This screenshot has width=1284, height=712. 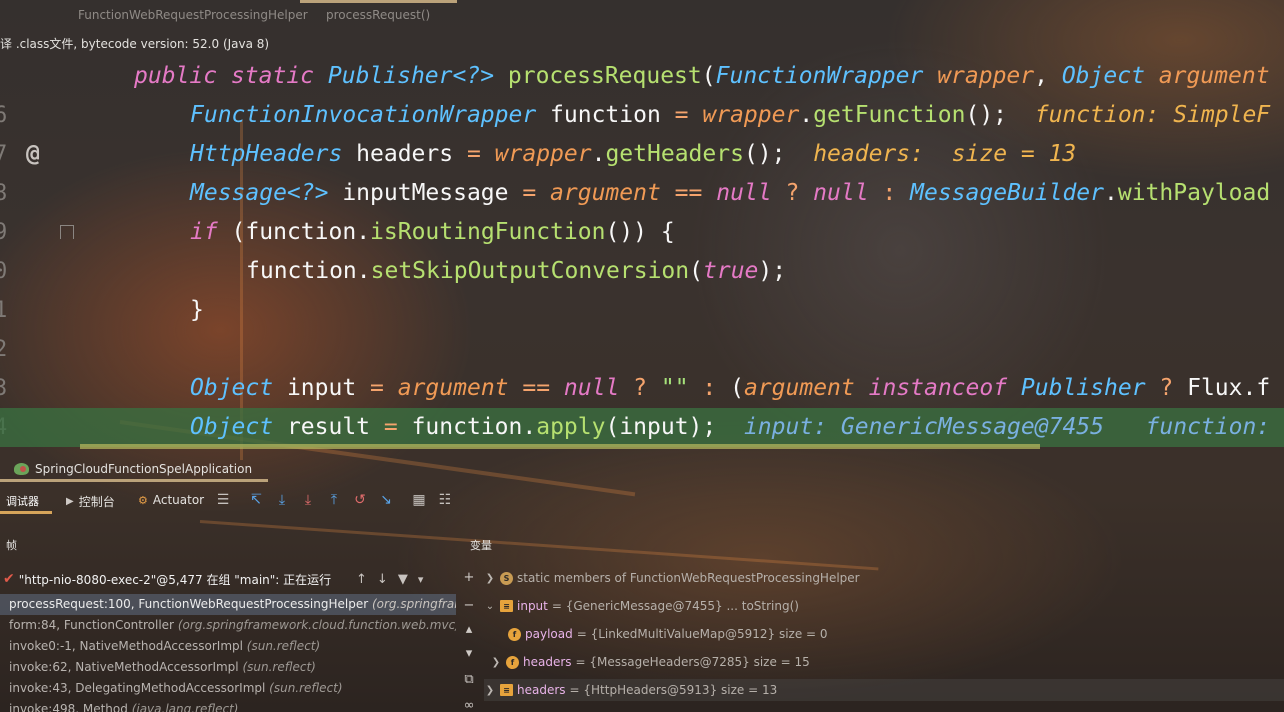 What do you see at coordinates (469, 578) in the screenshot?
I see `add-watch-icon: +` at bounding box center [469, 578].